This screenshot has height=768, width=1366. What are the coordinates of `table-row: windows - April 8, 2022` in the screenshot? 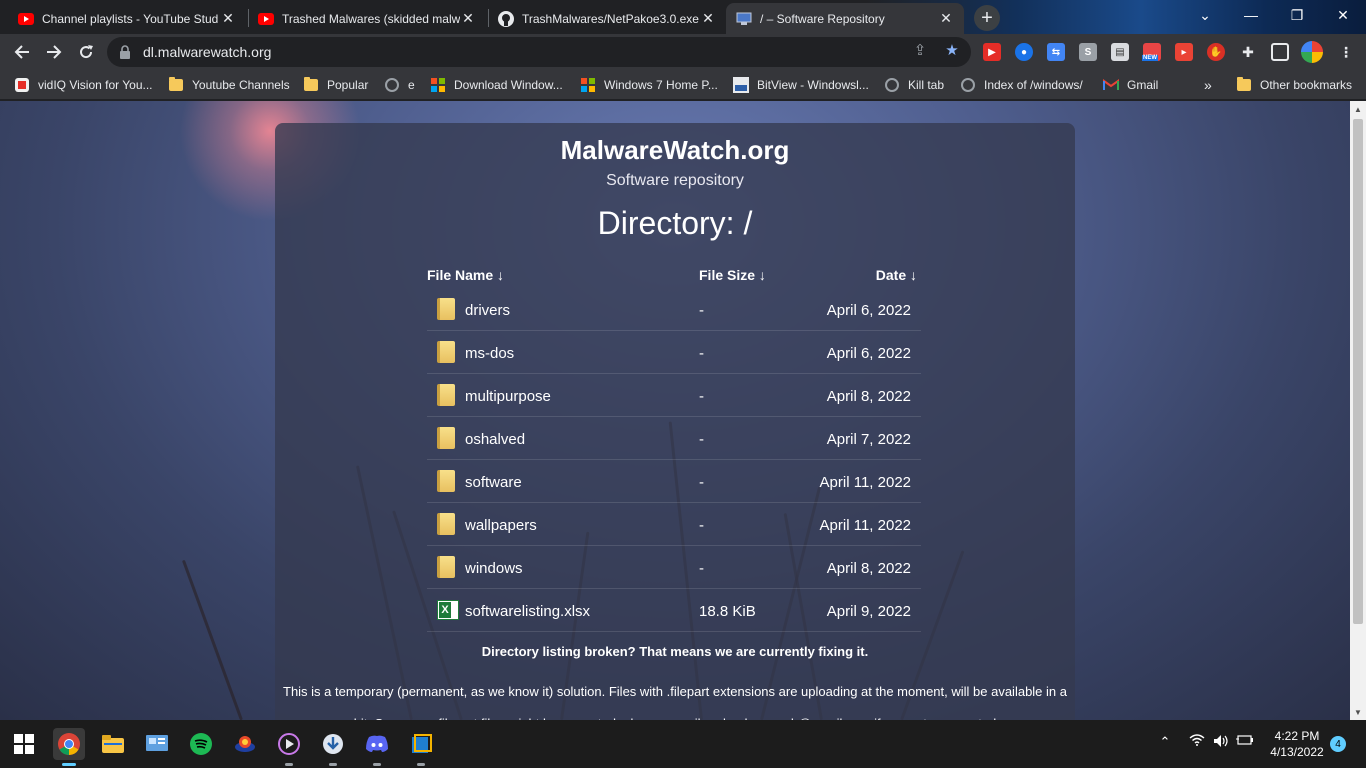 It's located at (674, 567).